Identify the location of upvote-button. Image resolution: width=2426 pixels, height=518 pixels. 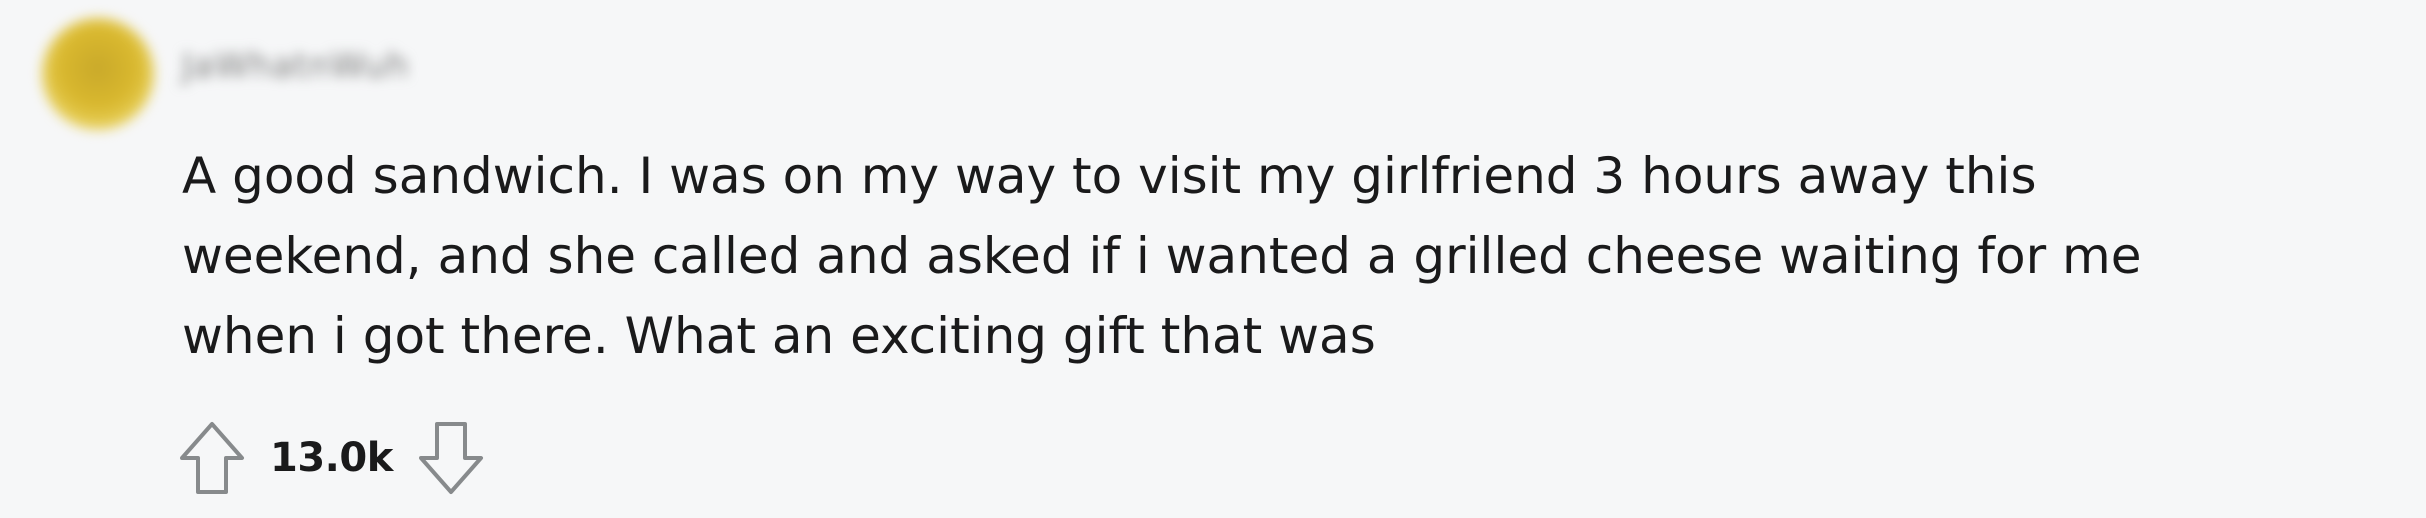
(212, 458).